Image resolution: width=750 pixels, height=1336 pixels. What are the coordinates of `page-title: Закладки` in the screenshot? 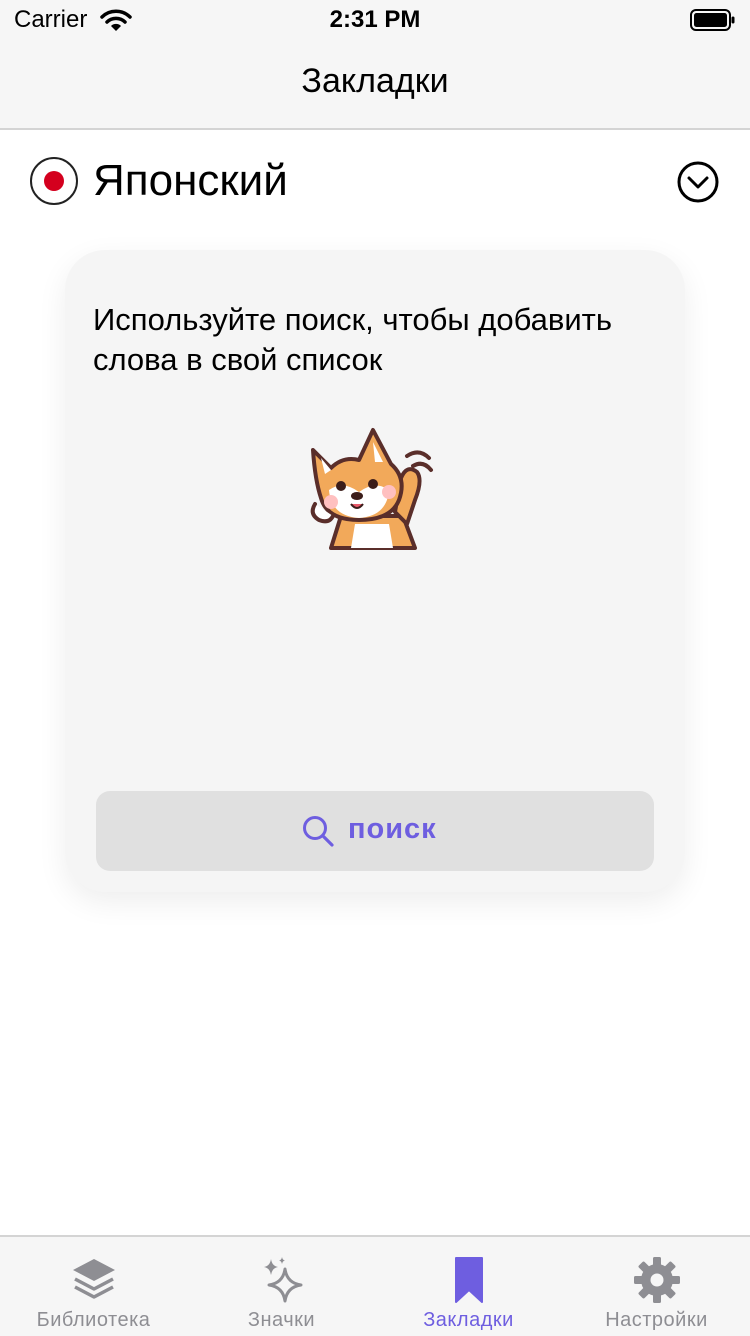 It's located at (375, 81).